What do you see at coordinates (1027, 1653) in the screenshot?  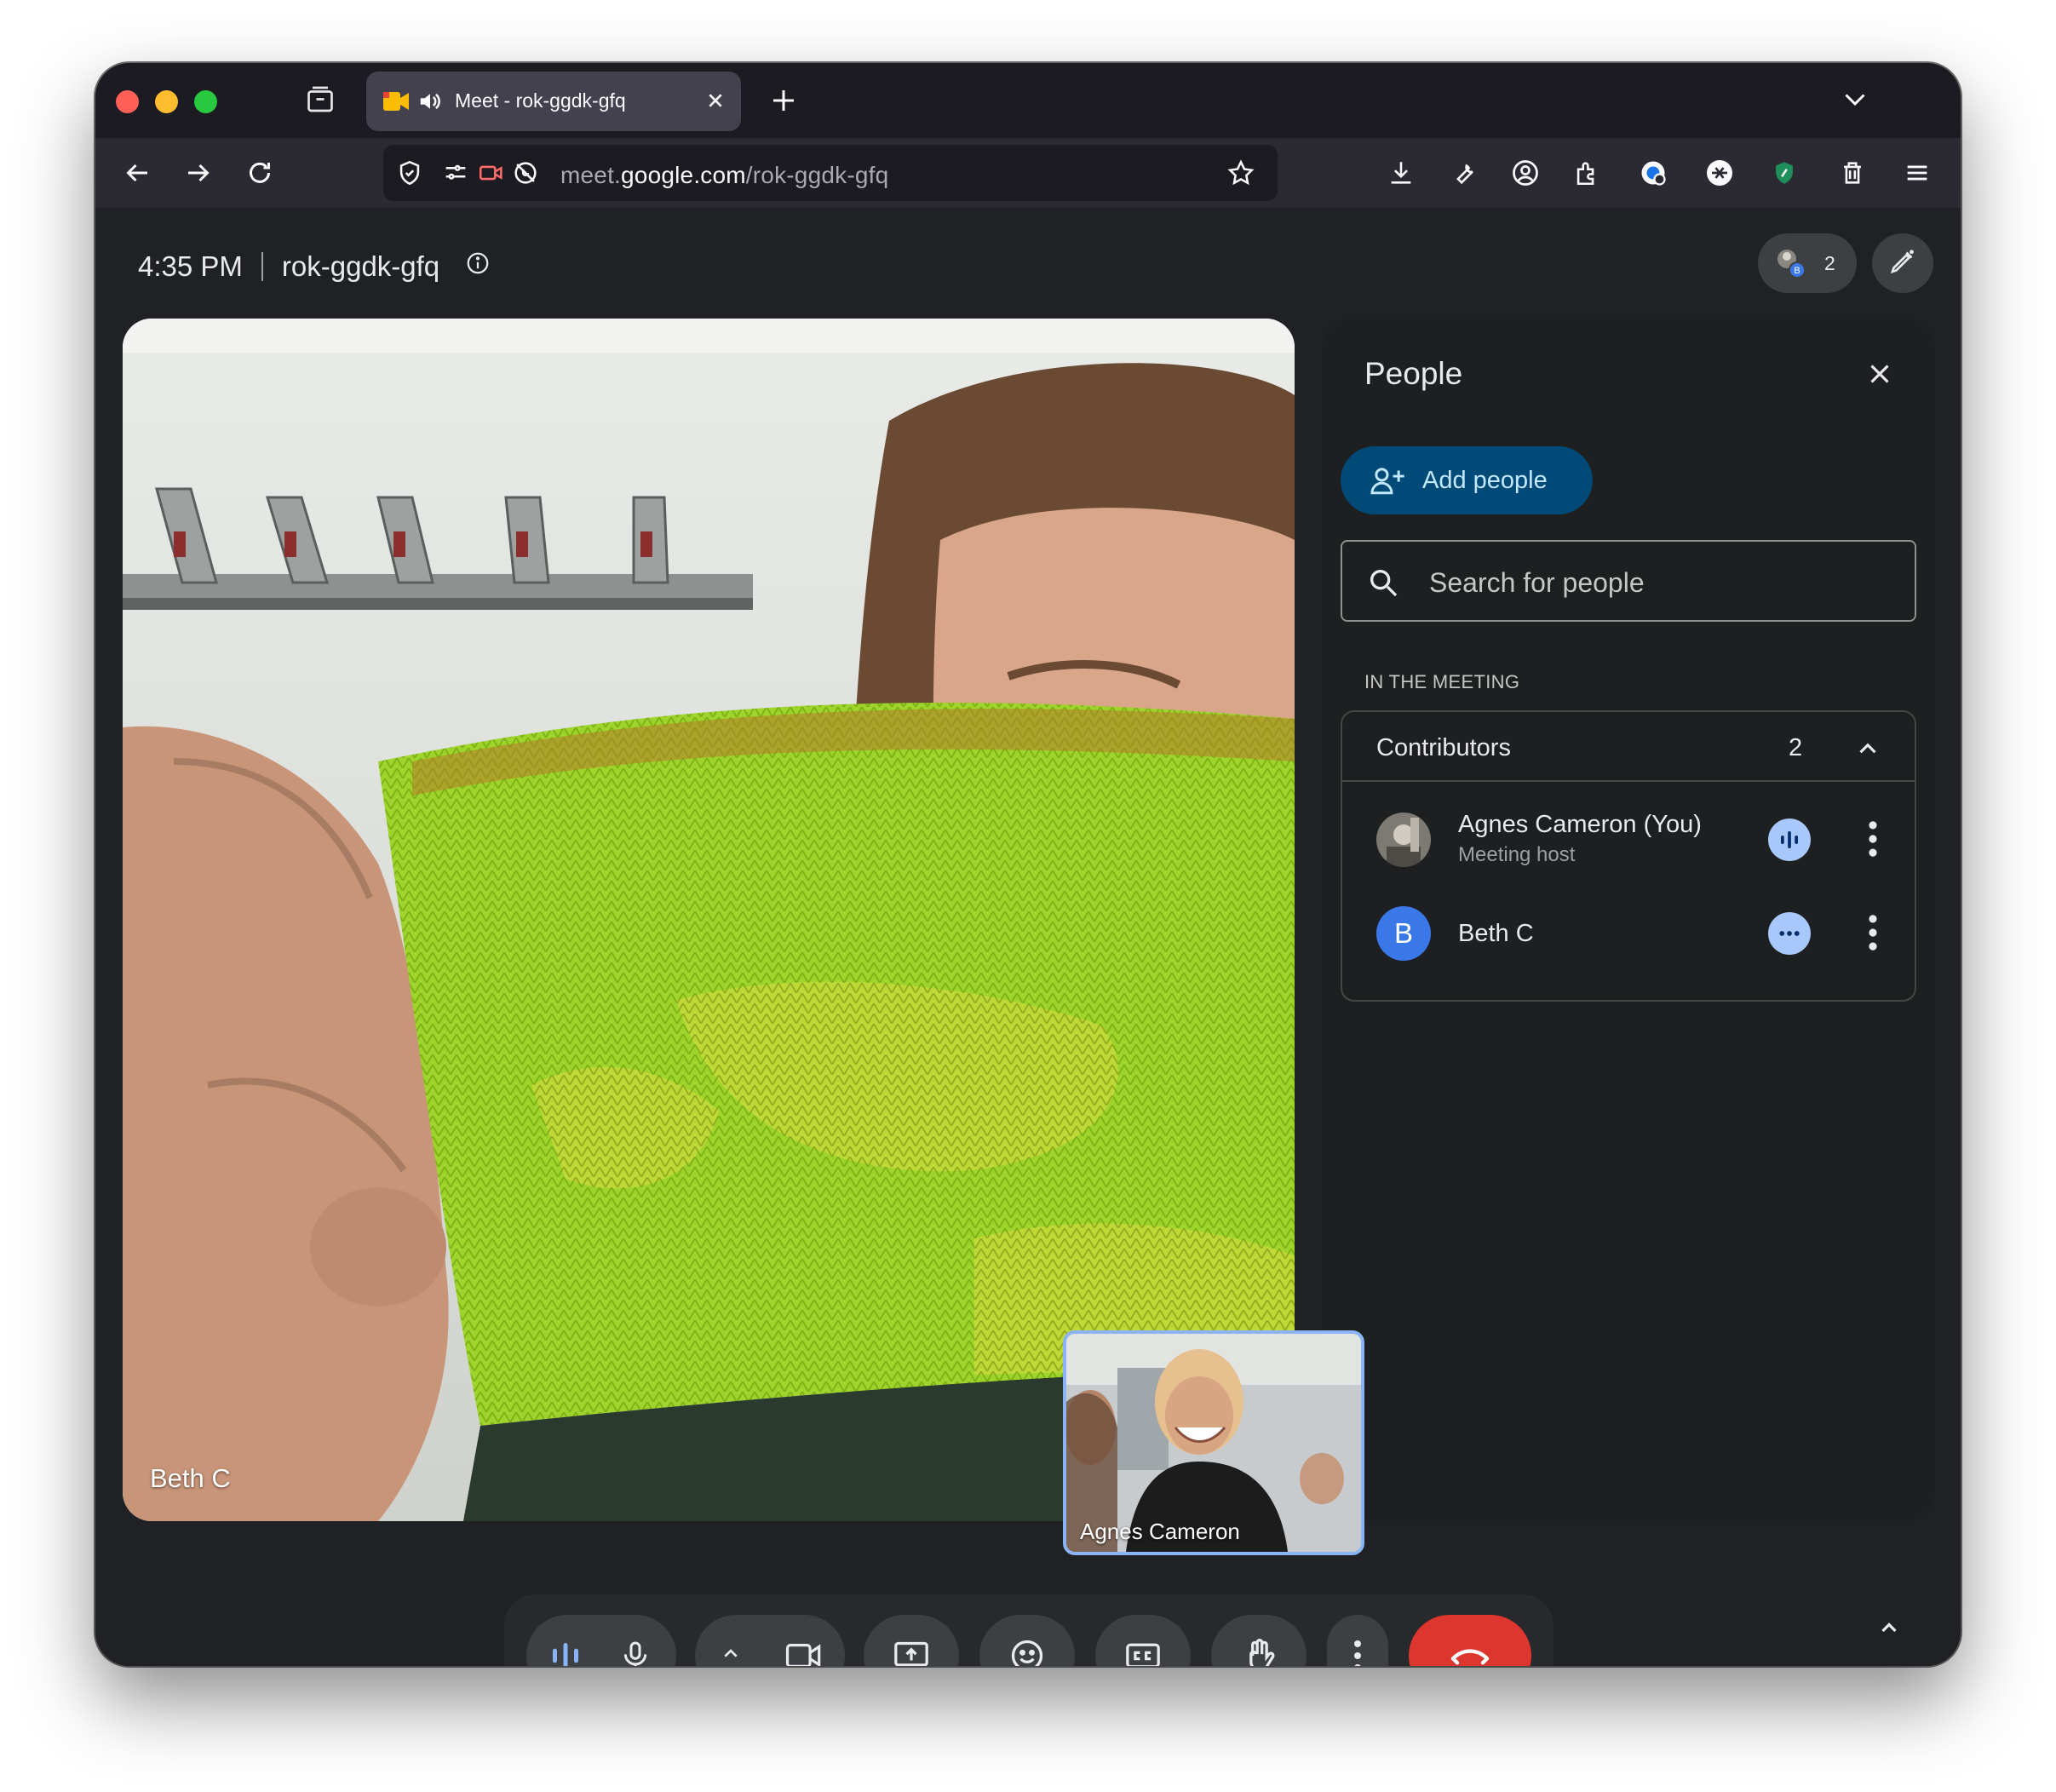 I see `emoji-icon` at bounding box center [1027, 1653].